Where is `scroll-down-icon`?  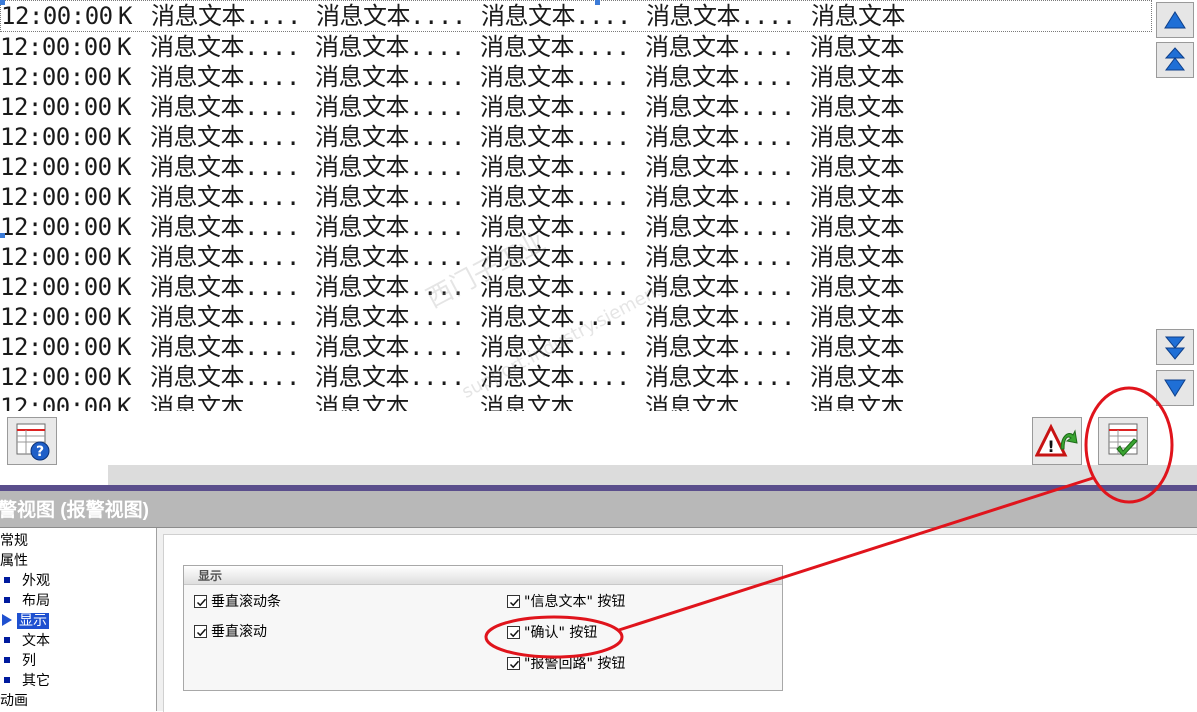 scroll-down-icon is located at coordinates (1175, 388).